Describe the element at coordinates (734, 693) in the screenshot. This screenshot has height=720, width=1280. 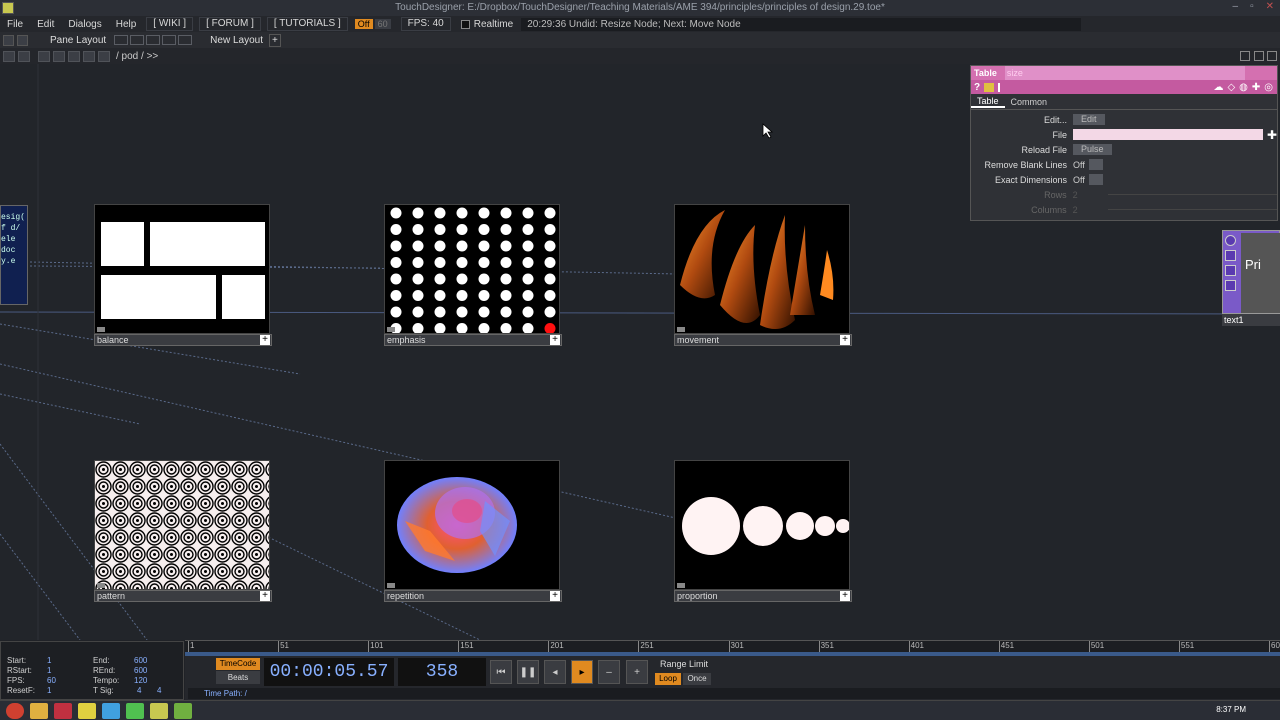
I see `time-path: Time Path: /` at that location.